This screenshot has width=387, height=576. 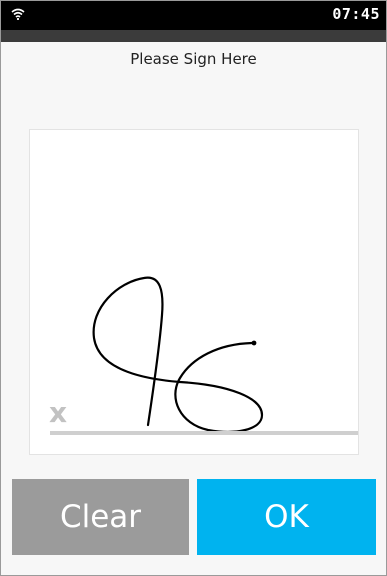 What do you see at coordinates (18, 14) in the screenshot?
I see `wifi-icon` at bounding box center [18, 14].